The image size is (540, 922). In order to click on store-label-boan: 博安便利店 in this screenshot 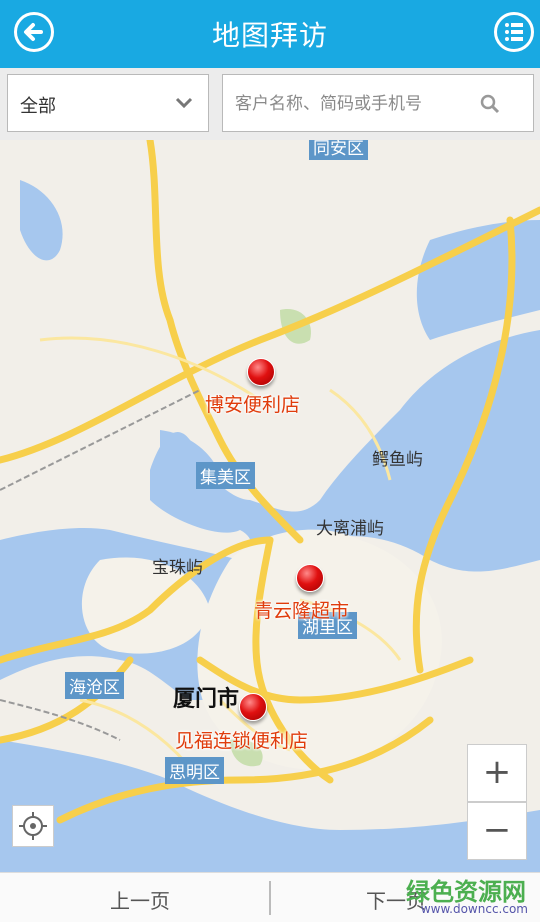, I will do `click(252, 403)`.